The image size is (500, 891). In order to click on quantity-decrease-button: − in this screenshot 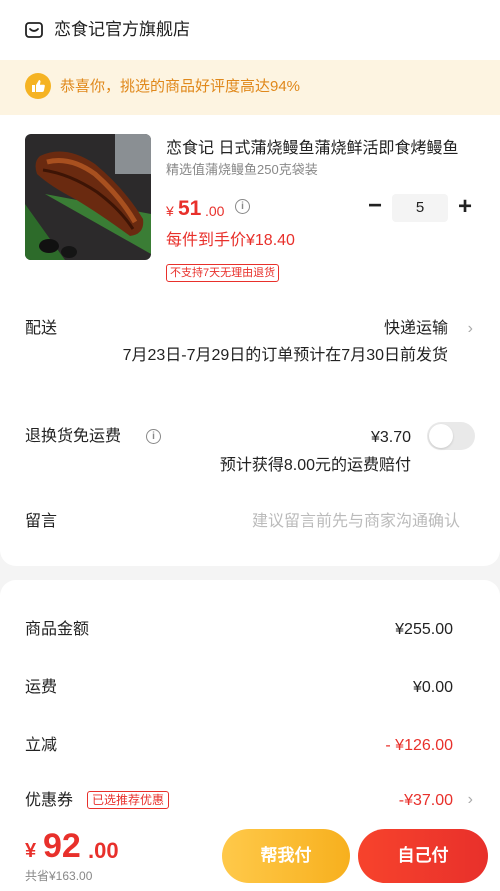, I will do `click(375, 206)`.